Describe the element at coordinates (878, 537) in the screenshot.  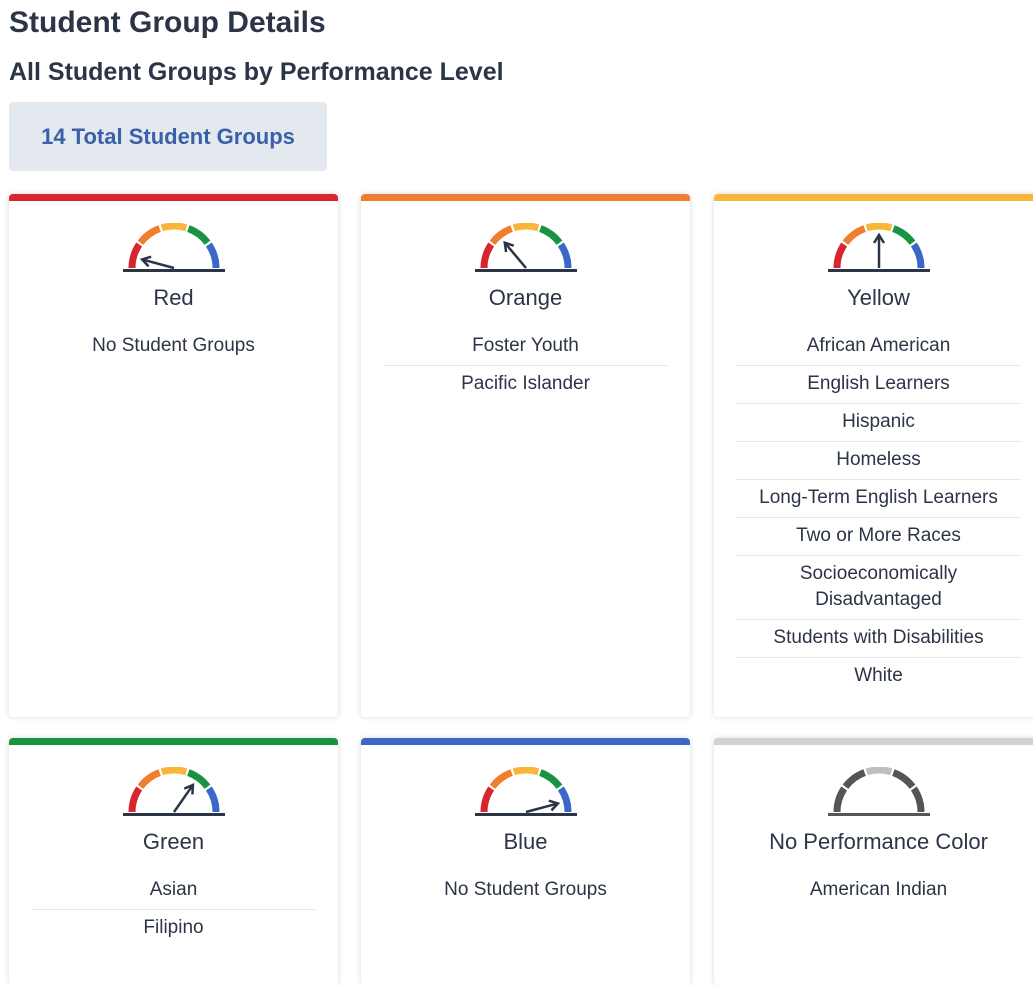
I see `student-group-item: Two or More Races` at that location.